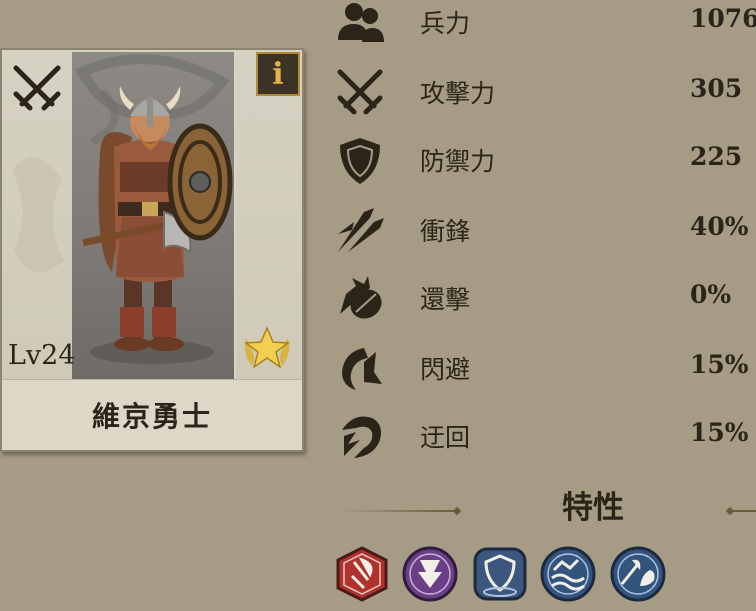 This screenshot has width=756, height=611. I want to click on stat-value: 0%, so click(711, 294).